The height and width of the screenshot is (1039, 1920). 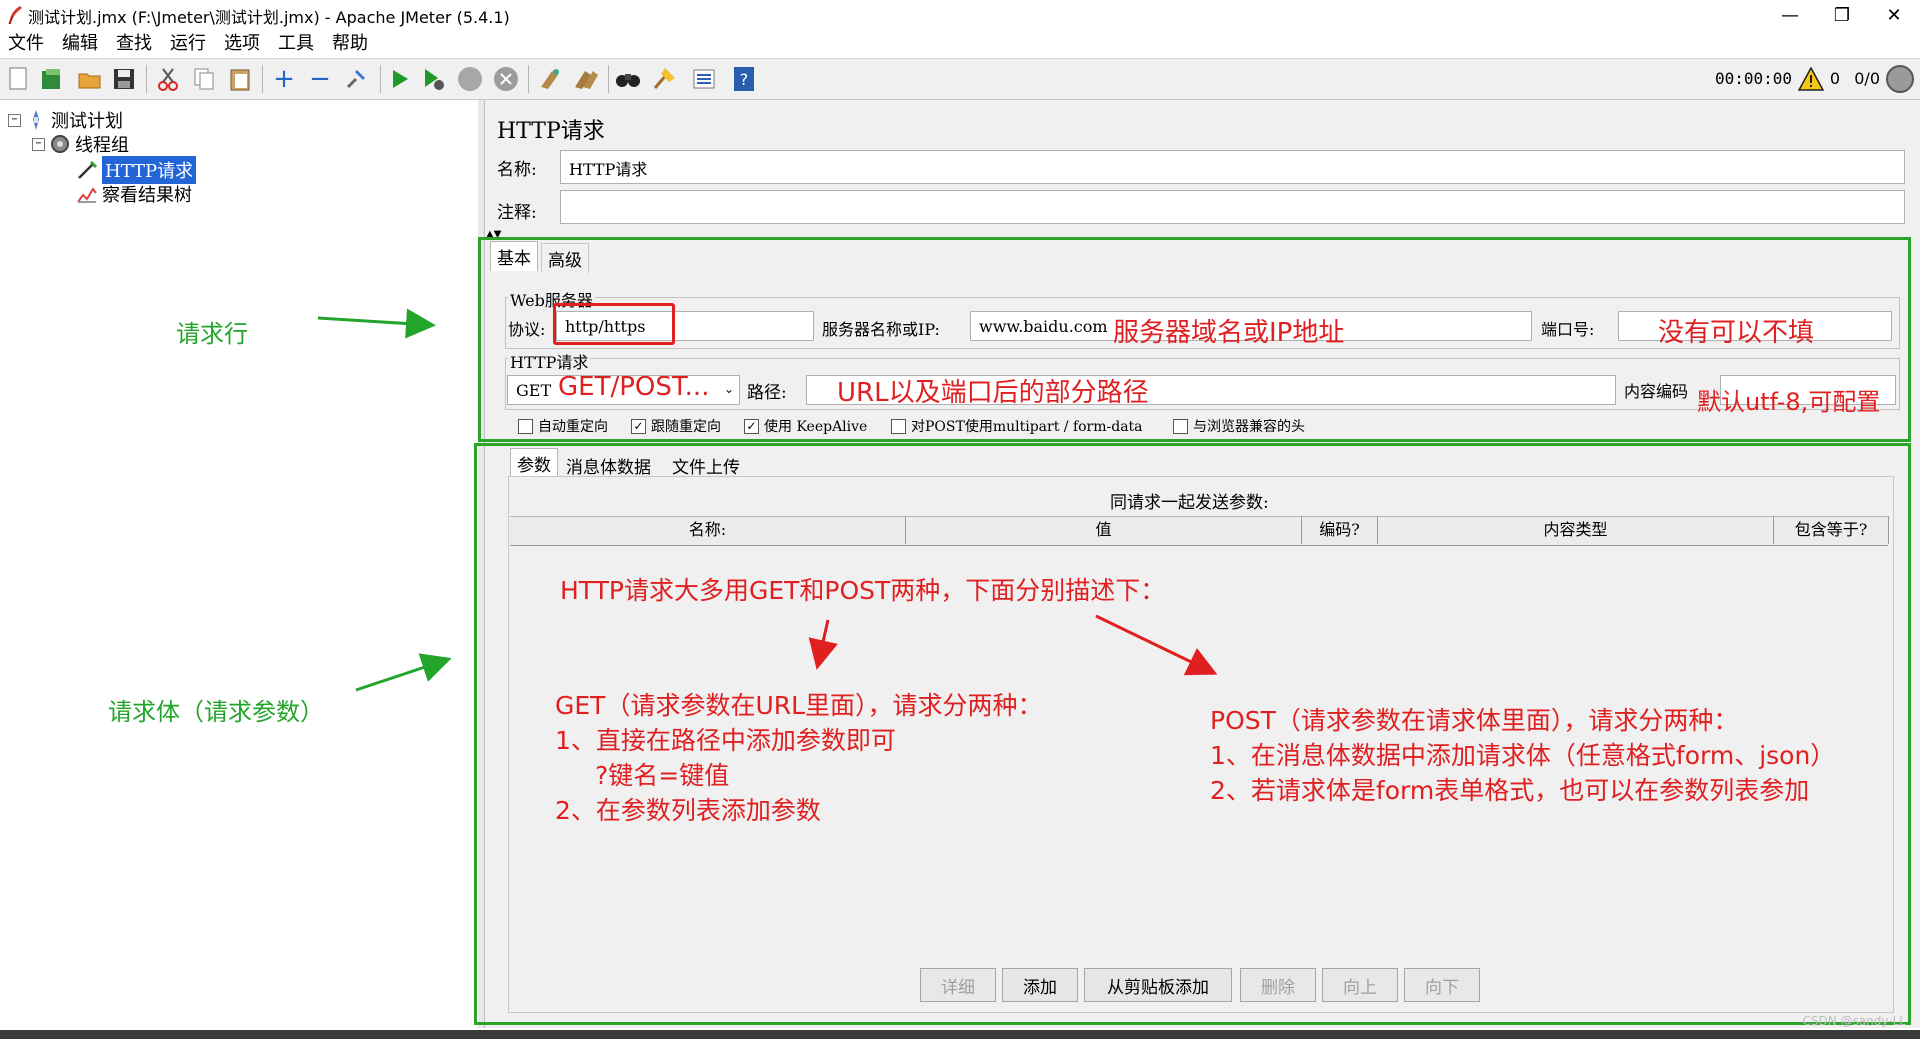 What do you see at coordinates (240, 79) in the screenshot?
I see `paste-icon` at bounding box center [240, 79].